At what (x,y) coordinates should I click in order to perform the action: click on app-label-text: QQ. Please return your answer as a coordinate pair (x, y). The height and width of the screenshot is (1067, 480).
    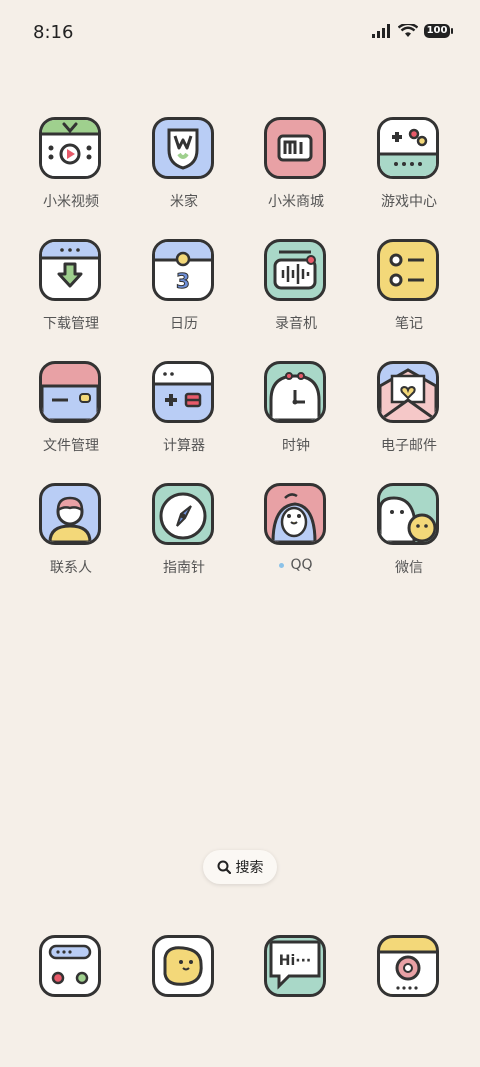
    Looking at the image, I should click on (301, 565).